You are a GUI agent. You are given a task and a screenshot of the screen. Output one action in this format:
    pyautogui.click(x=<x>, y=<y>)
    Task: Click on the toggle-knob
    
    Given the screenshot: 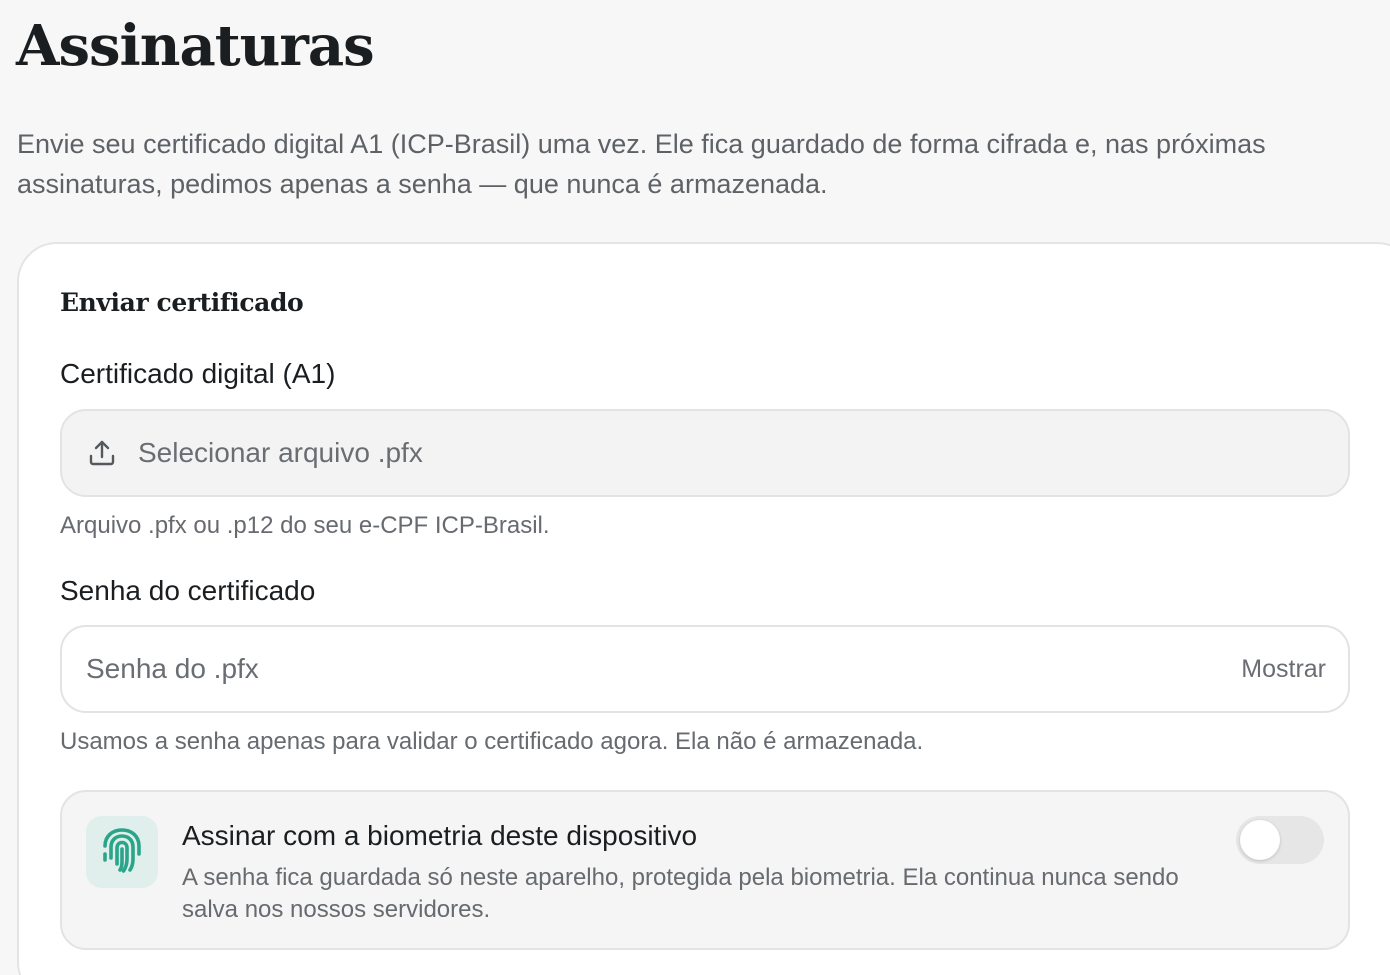 What is the action you would take?
    pyautogui.click(x=1260, y=840)
    